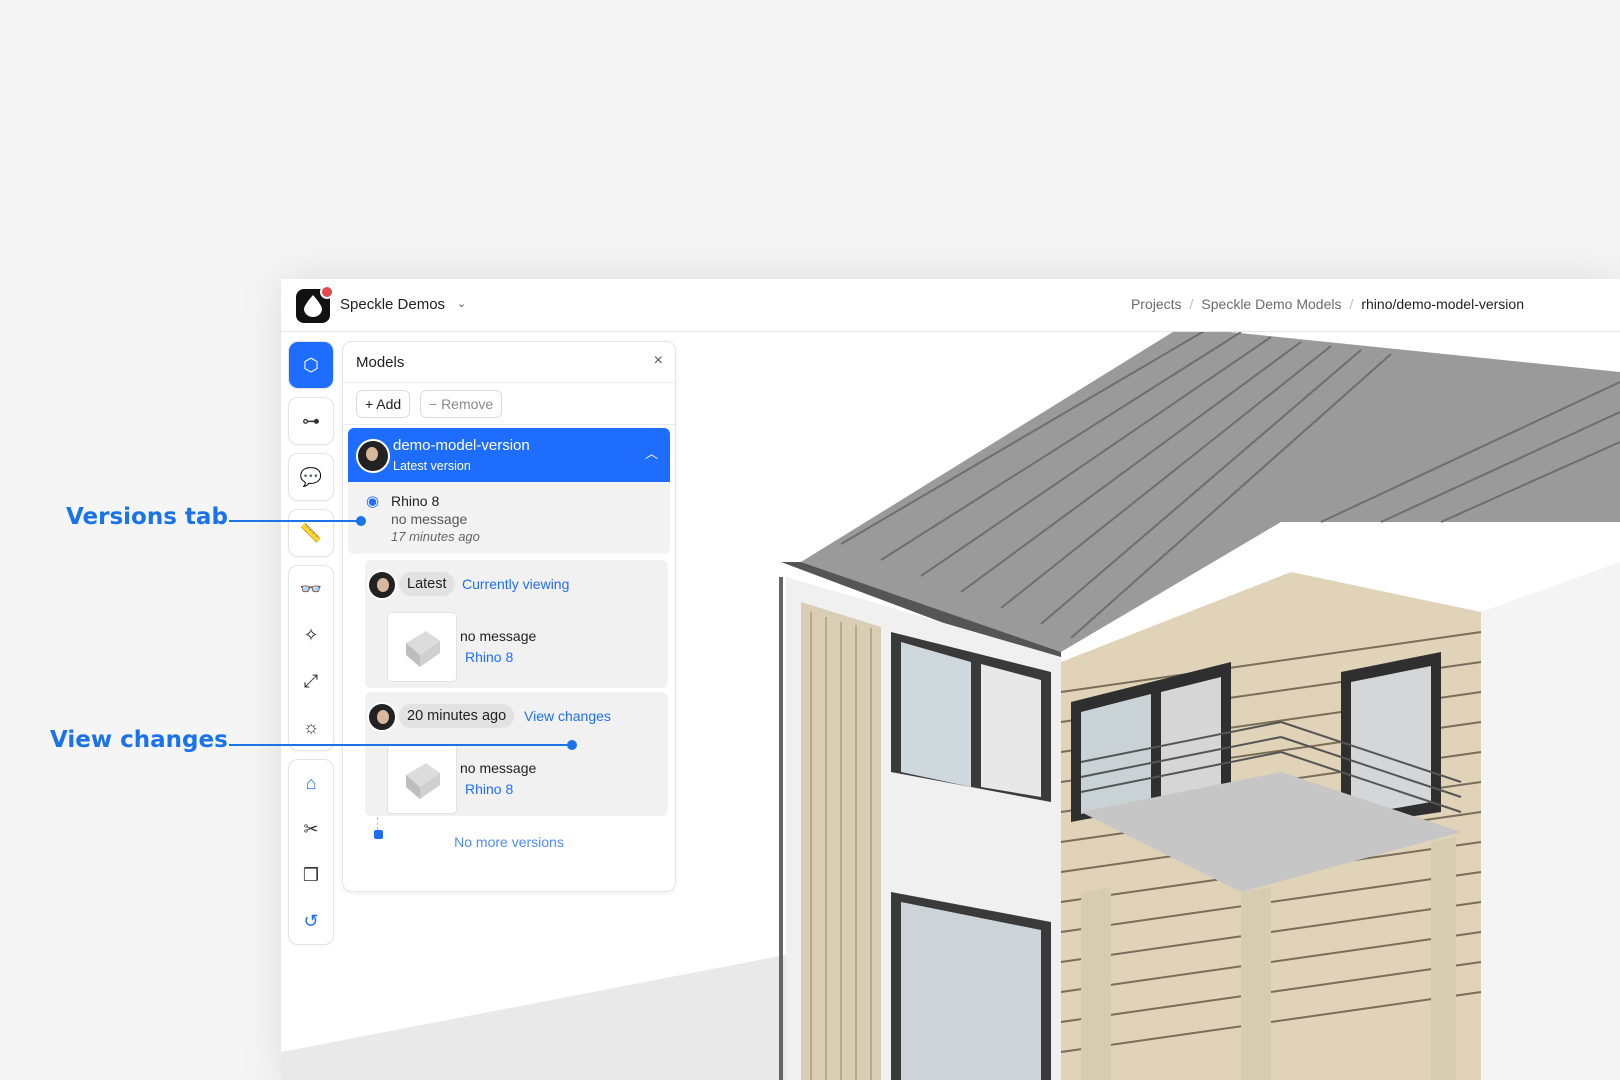 This screenshot has height=1080, width=1620. Describe the element at coordinates (509, 842) in the screenshot. I see `no-more-versions: No more versions` at that location.